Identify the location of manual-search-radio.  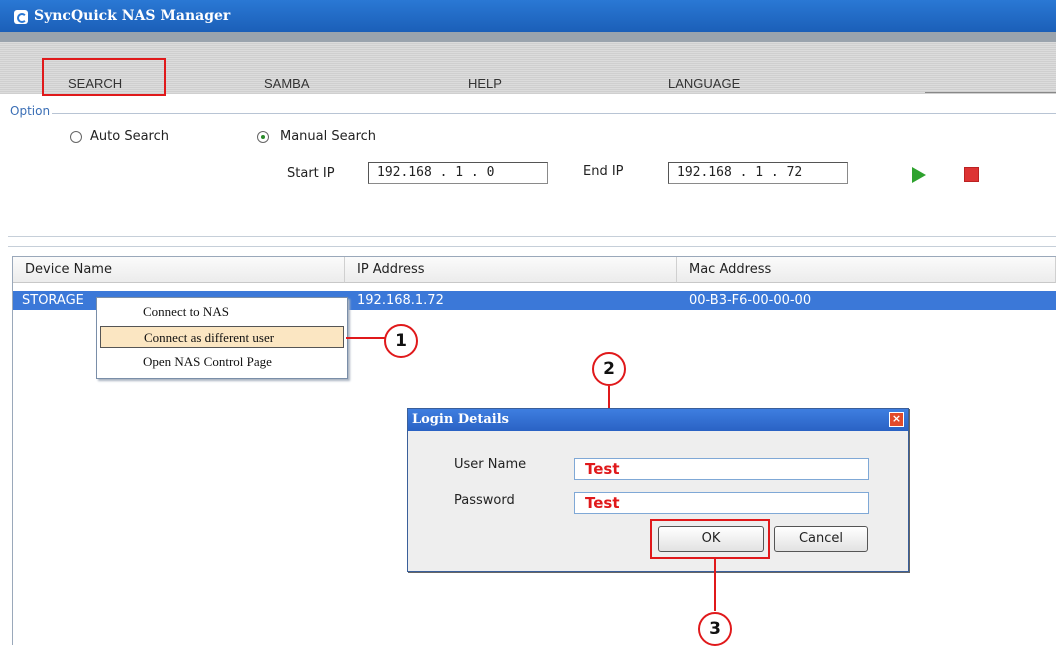
(263, 137).